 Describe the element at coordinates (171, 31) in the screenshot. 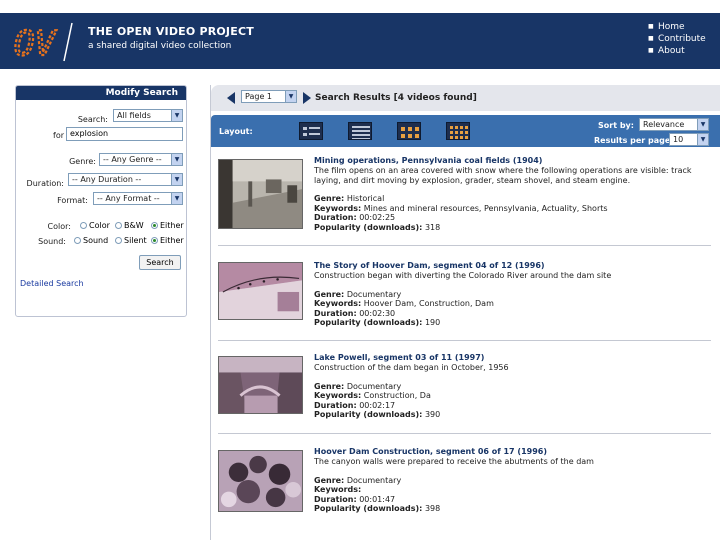

I see `brand-title: THE OPEN VIDEO PROJECT` at that location.